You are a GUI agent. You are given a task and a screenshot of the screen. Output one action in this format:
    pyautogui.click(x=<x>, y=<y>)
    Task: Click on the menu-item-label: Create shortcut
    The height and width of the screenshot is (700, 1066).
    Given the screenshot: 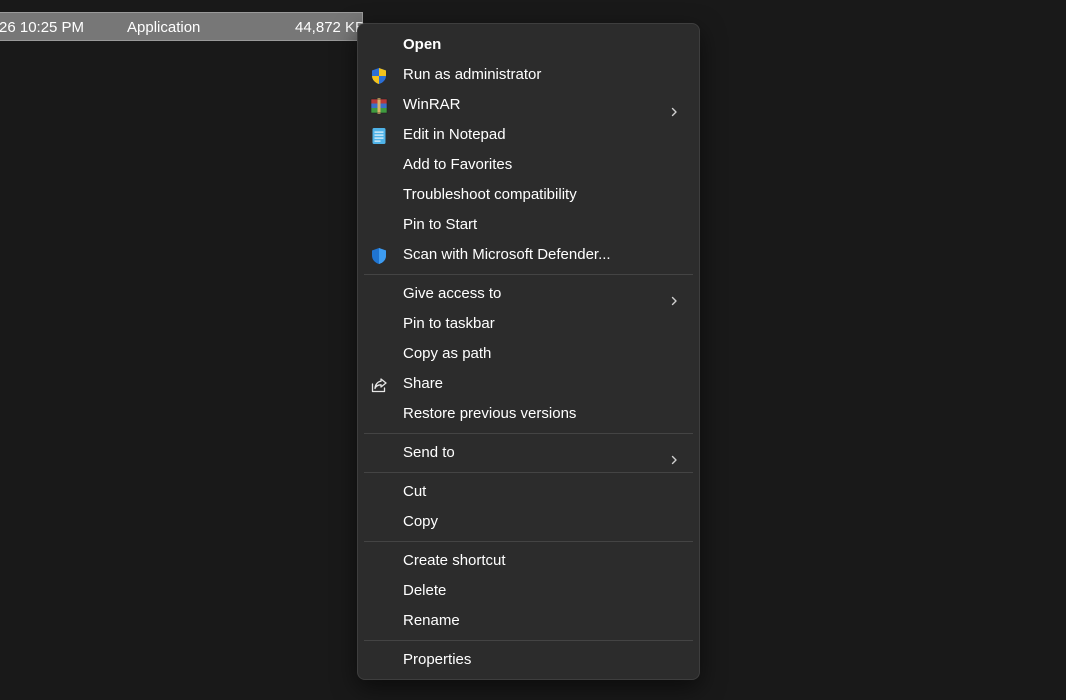 What is the action you would take?
    pyautogui.click(x=454, y=560)
    